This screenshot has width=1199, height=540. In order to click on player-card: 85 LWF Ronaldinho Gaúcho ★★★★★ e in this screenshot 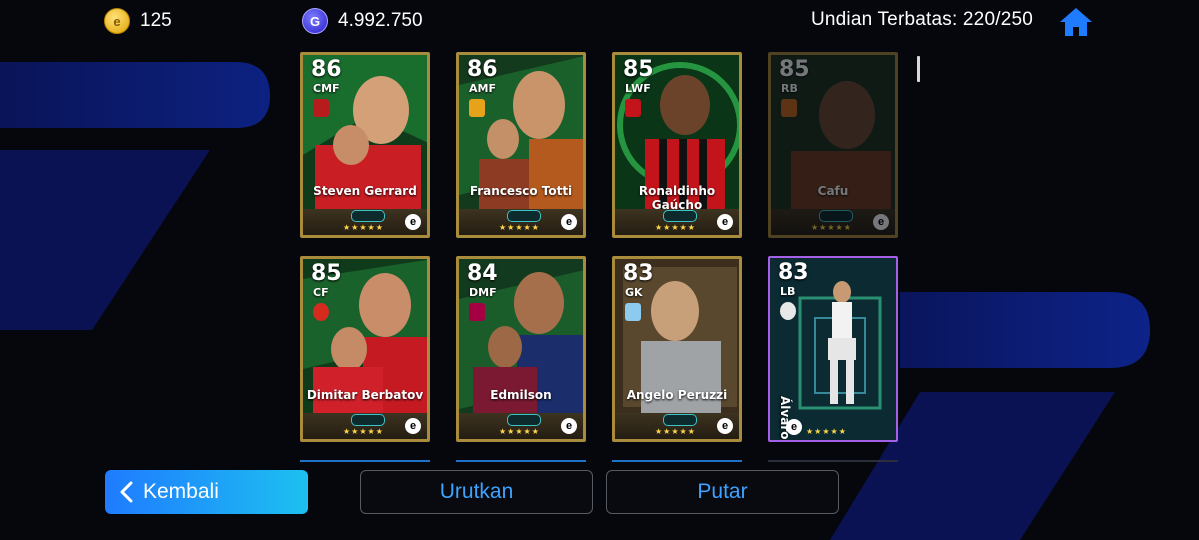, I will do `click(677, 145)`.